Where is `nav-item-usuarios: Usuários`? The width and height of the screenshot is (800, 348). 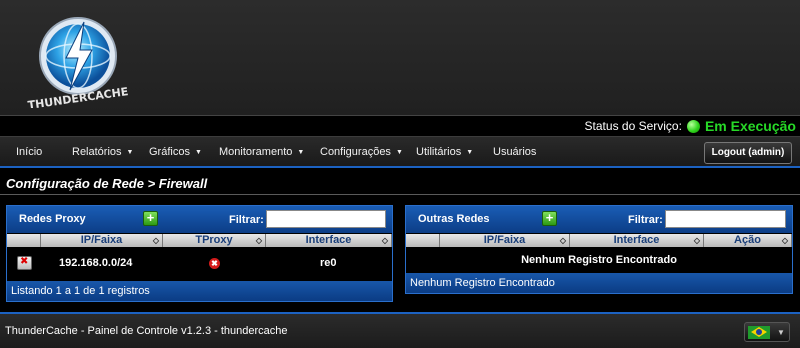
nav-item-usuarios: Usuários is located at coordinates (514, 152).